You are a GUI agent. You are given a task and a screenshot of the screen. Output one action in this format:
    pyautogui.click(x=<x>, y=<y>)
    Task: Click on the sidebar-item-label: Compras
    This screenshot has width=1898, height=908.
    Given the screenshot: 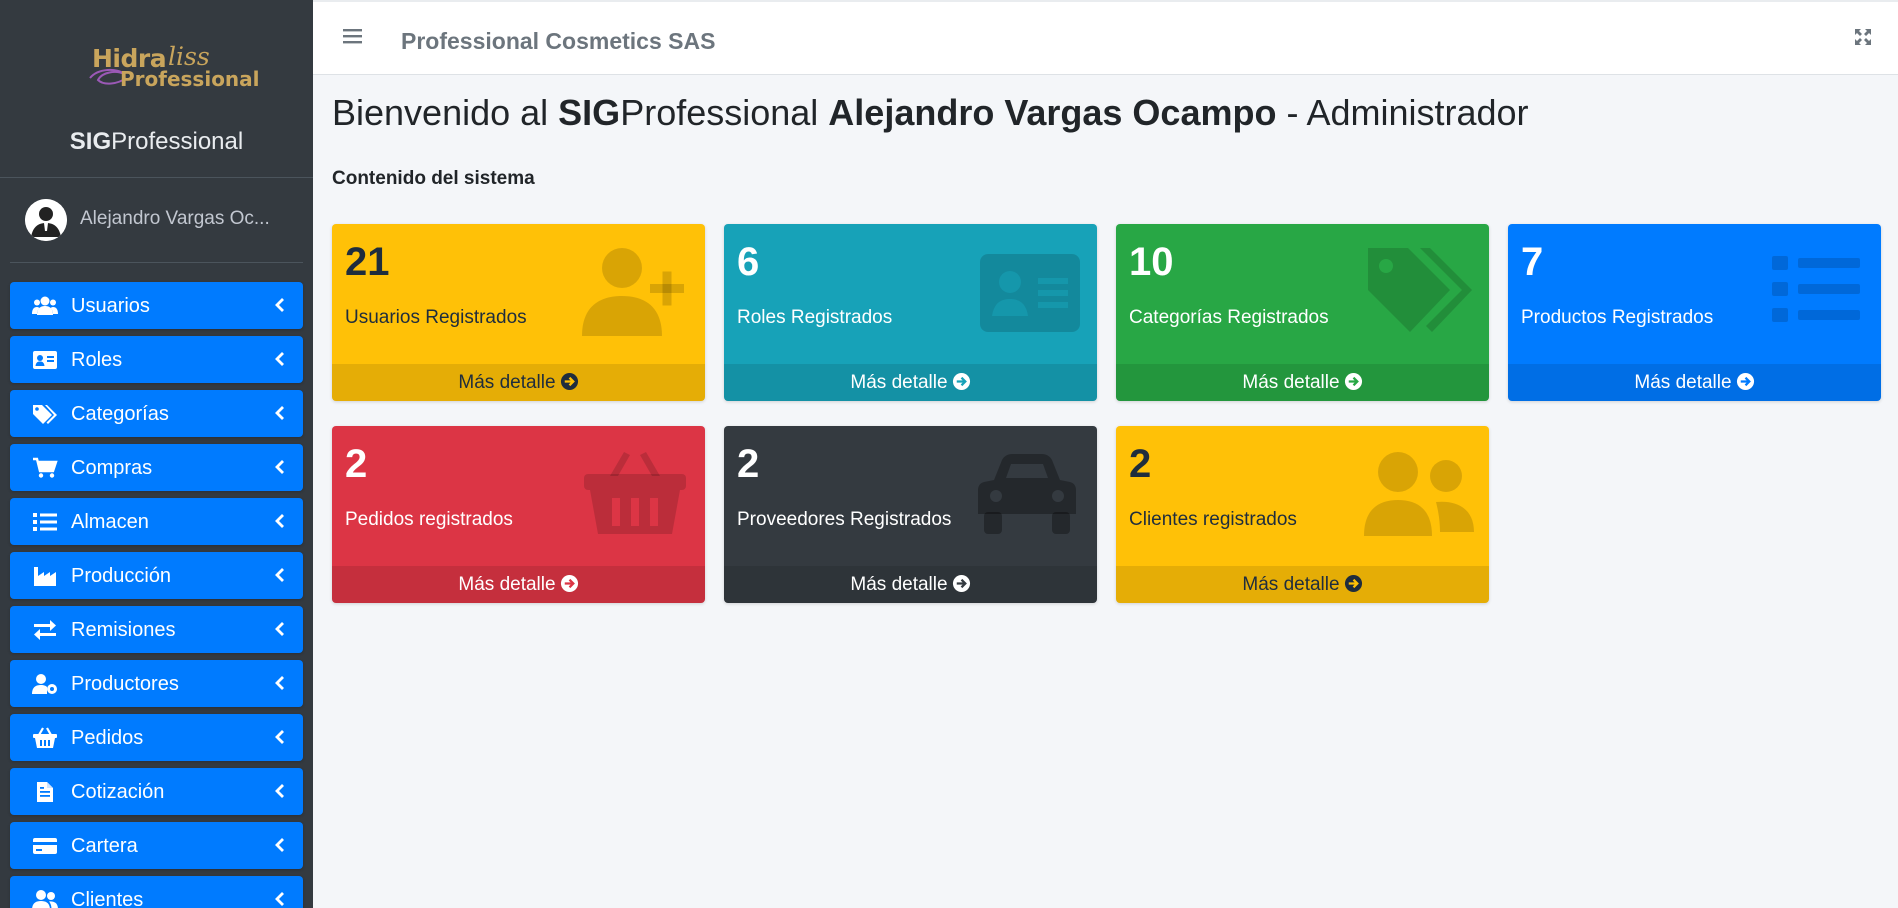 What is the action you would take?
    pyautogui.click(x=112, y=468)
    